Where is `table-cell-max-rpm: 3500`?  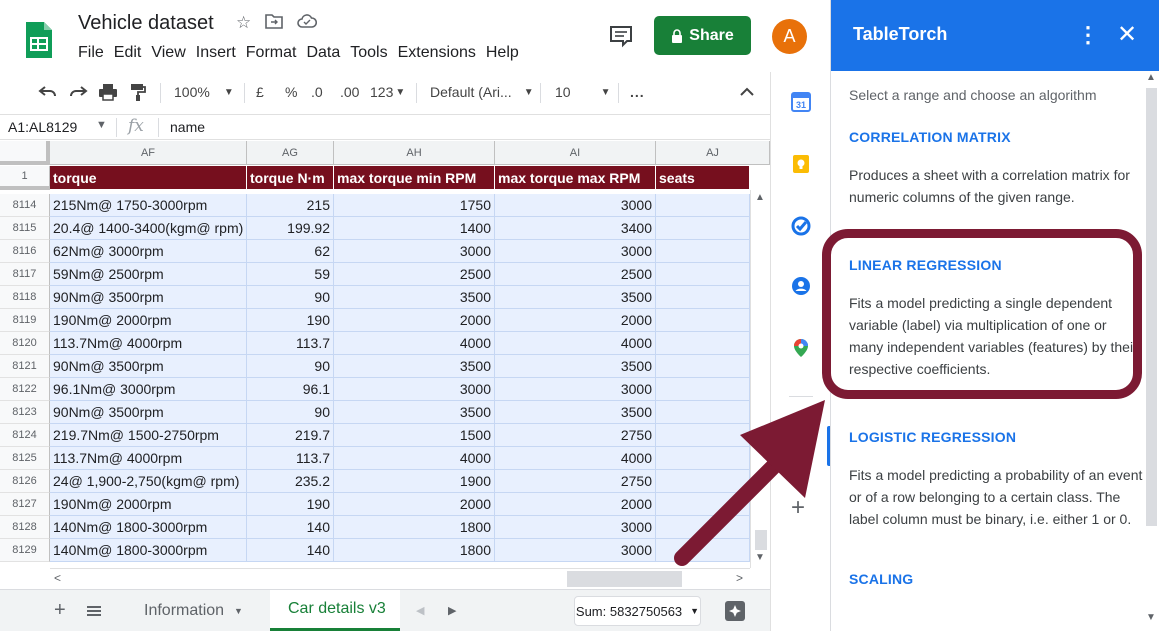
table-cell-max-rpm: 3500 is located at coordinates (575, 366).